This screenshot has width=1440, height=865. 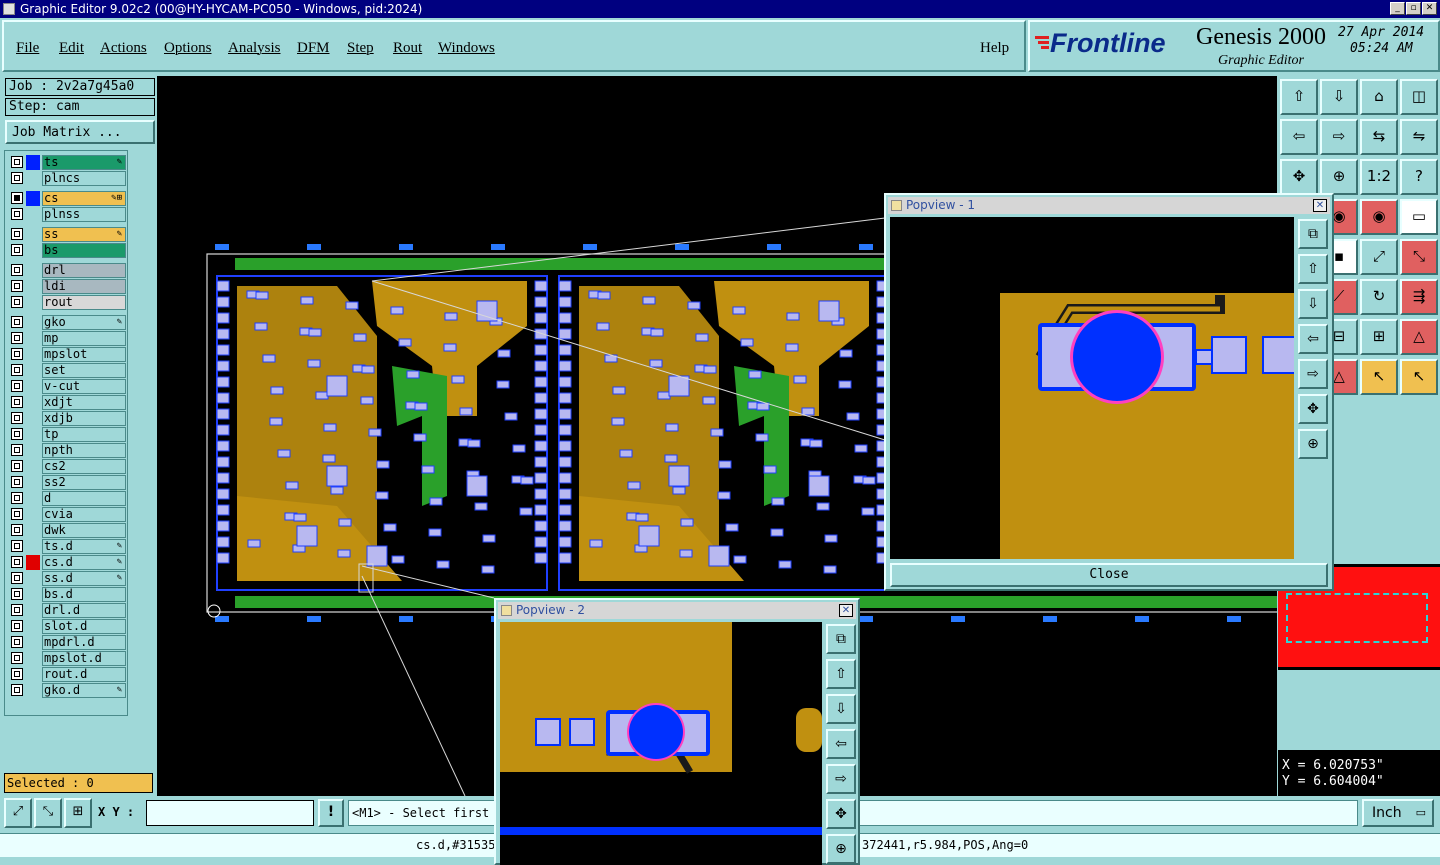 I want to click on layer-row-npth: npth, so click(x=67, y=450).